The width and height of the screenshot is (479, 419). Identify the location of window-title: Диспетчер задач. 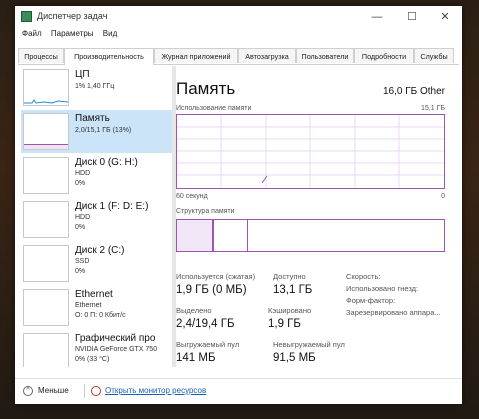
(72, 16).